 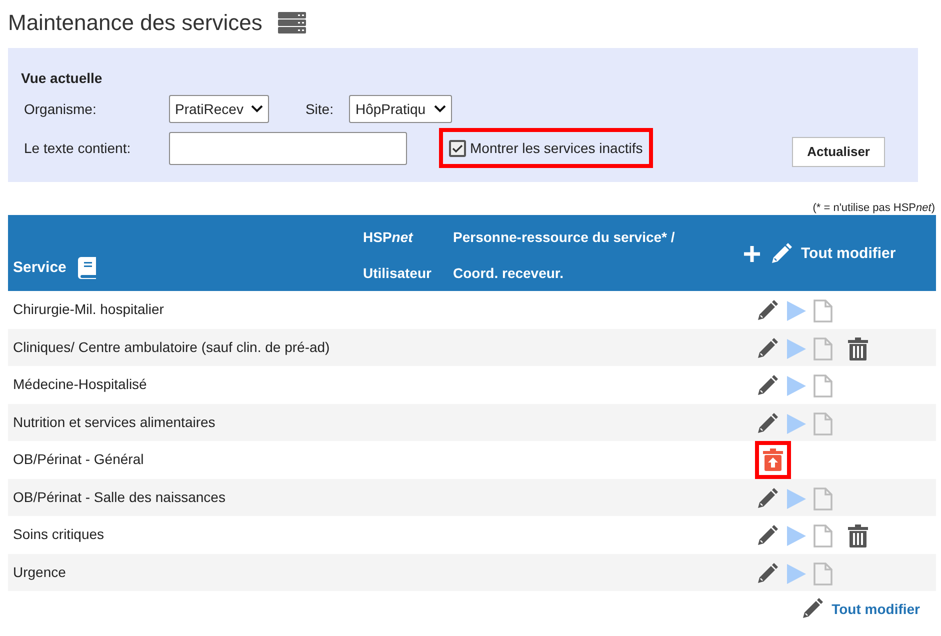 I want to click on service-name: OB/Périnat - Général, so click(x=78, y=460).